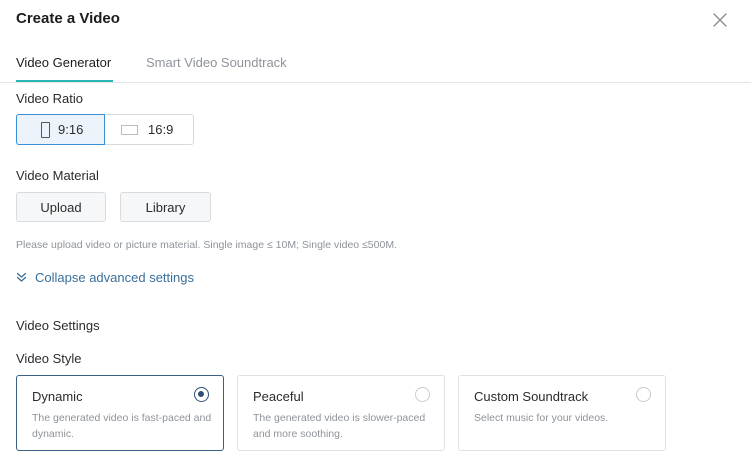 The image size is (751, 459). What do you see at coordinates (45, 129) in the screenshot?
I see `portrait-rect-icon` at bounding box center [45, 129].